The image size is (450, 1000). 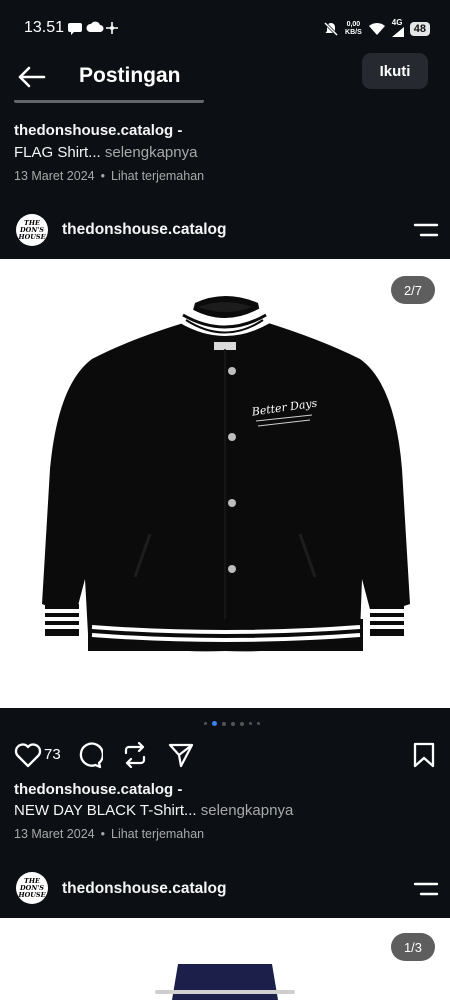 What do you see at coordinates (135, 755) in the screenshot?
I see `repost-icon` at bounding box center [135, 755].